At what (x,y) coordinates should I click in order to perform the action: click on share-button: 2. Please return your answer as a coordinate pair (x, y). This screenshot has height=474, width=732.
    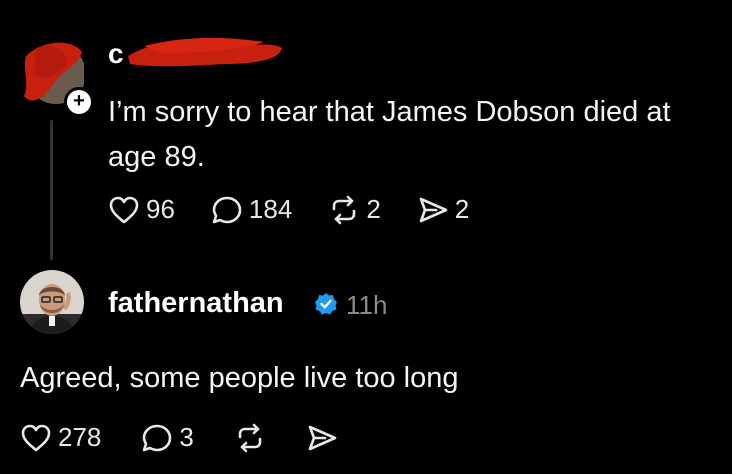
    Looking at the image, I should click on (443, 209).